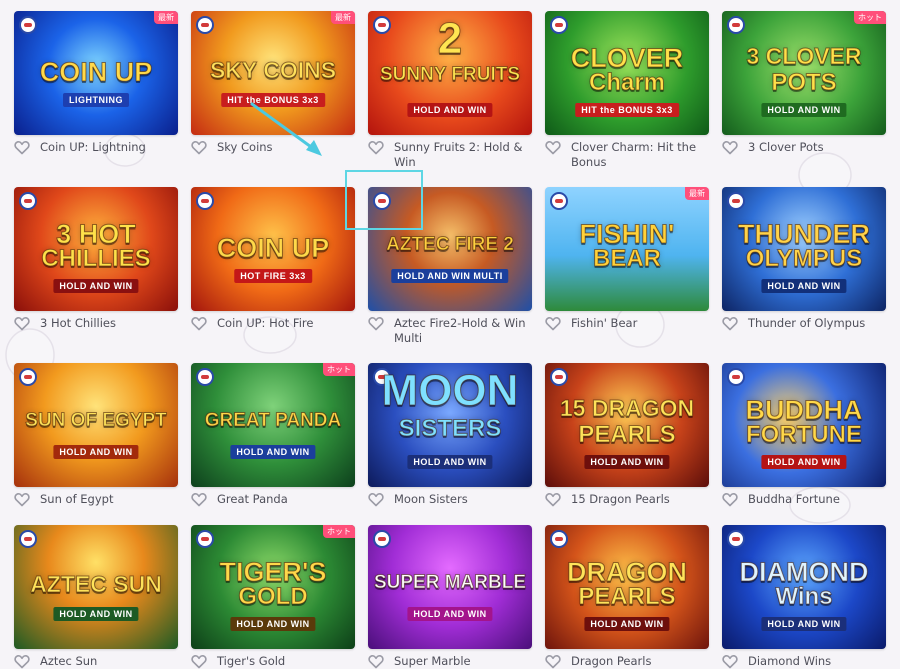 This screenshot has height=669, width=900. Describe the element at coordinates (794, 499) in the screenshot. I see `game-title: Buddha Fortune` at that location.